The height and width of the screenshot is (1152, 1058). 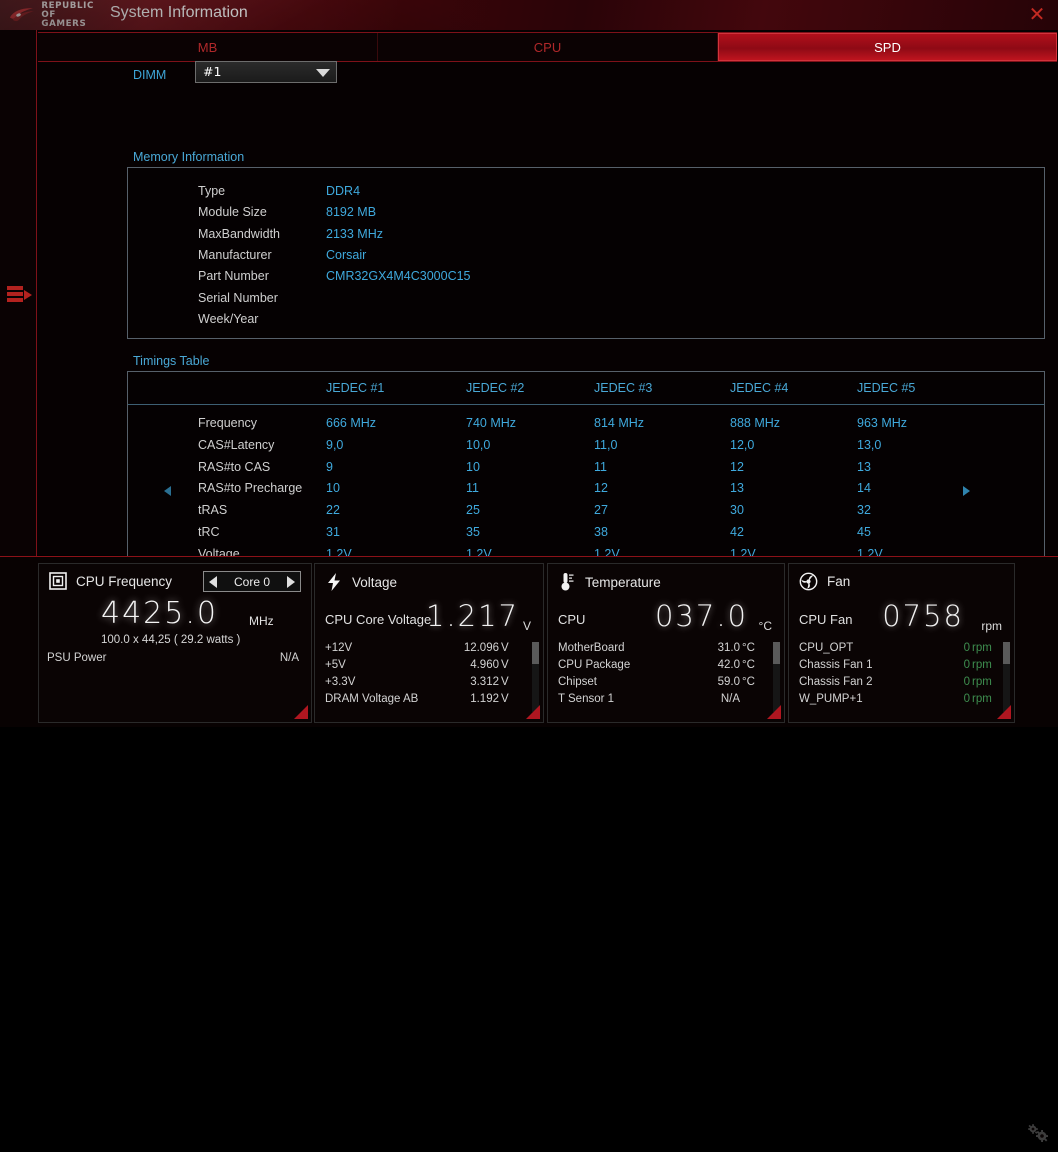 I want to click on timings-cell: 32, so click(x=864, y=510).